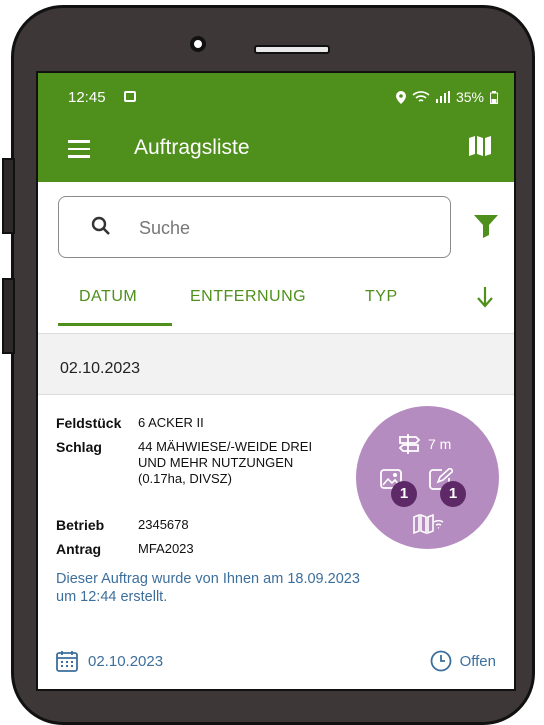  What do you see at coordinates (79, 549) in the screenshot?
I see `field-key: Antrag` at bounding box center [79, 549].